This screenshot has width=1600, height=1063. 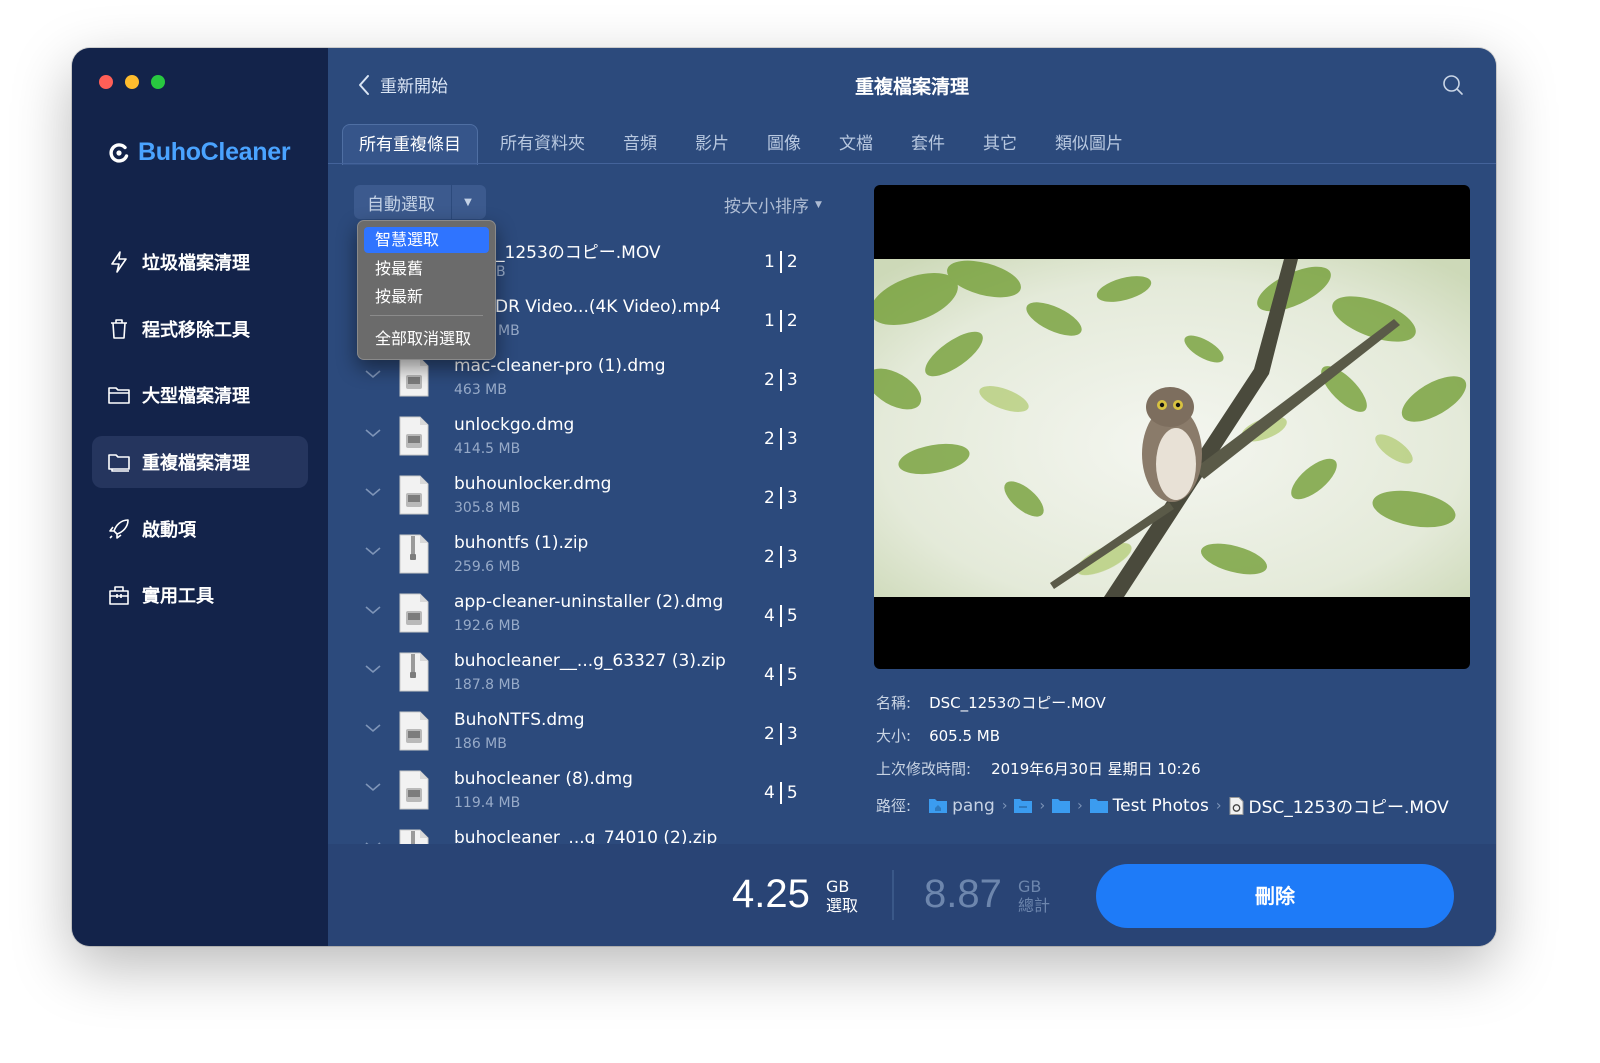 What do you see at coordinates (589, 602) in the screenshot?
I see `file-name: app-cleaner-uninstaller (2).dmg` at bounding box center [589, 602].